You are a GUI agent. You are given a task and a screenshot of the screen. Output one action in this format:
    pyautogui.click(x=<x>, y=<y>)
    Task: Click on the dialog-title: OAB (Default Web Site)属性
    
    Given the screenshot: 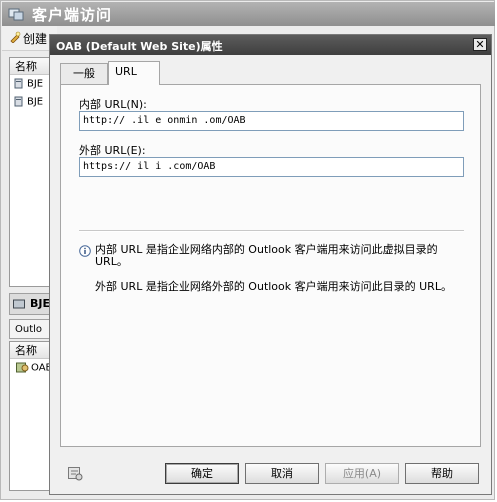 What is the action you would take?
    pyautogui.click(x=139, y=46)
    